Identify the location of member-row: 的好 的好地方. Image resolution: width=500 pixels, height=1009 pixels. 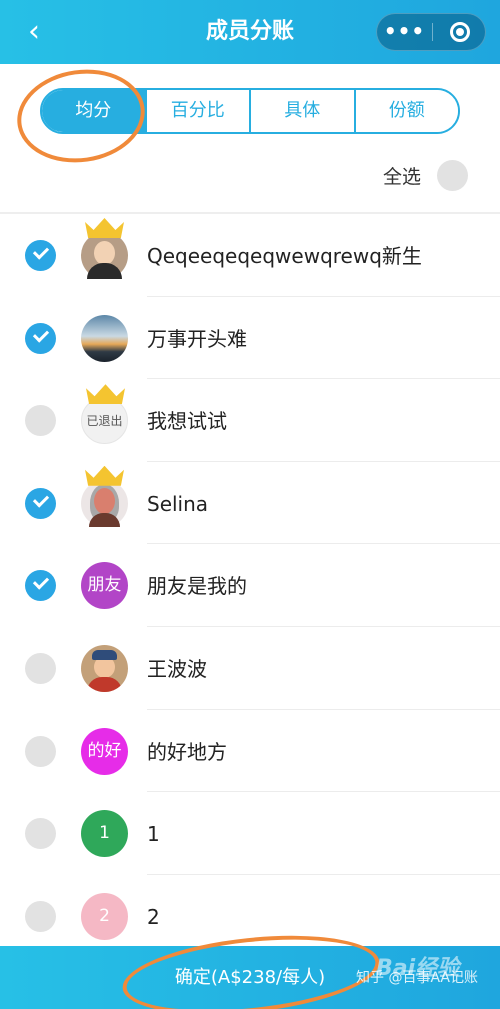
(250, 751).